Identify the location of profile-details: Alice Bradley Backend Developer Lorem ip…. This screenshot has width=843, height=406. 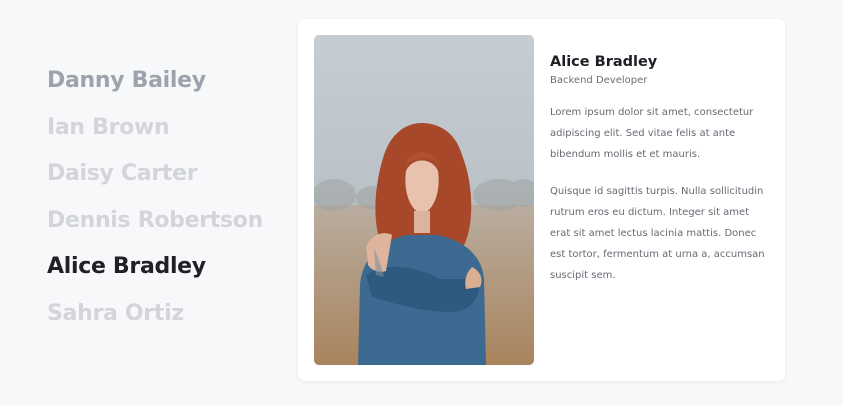
(659, 169).